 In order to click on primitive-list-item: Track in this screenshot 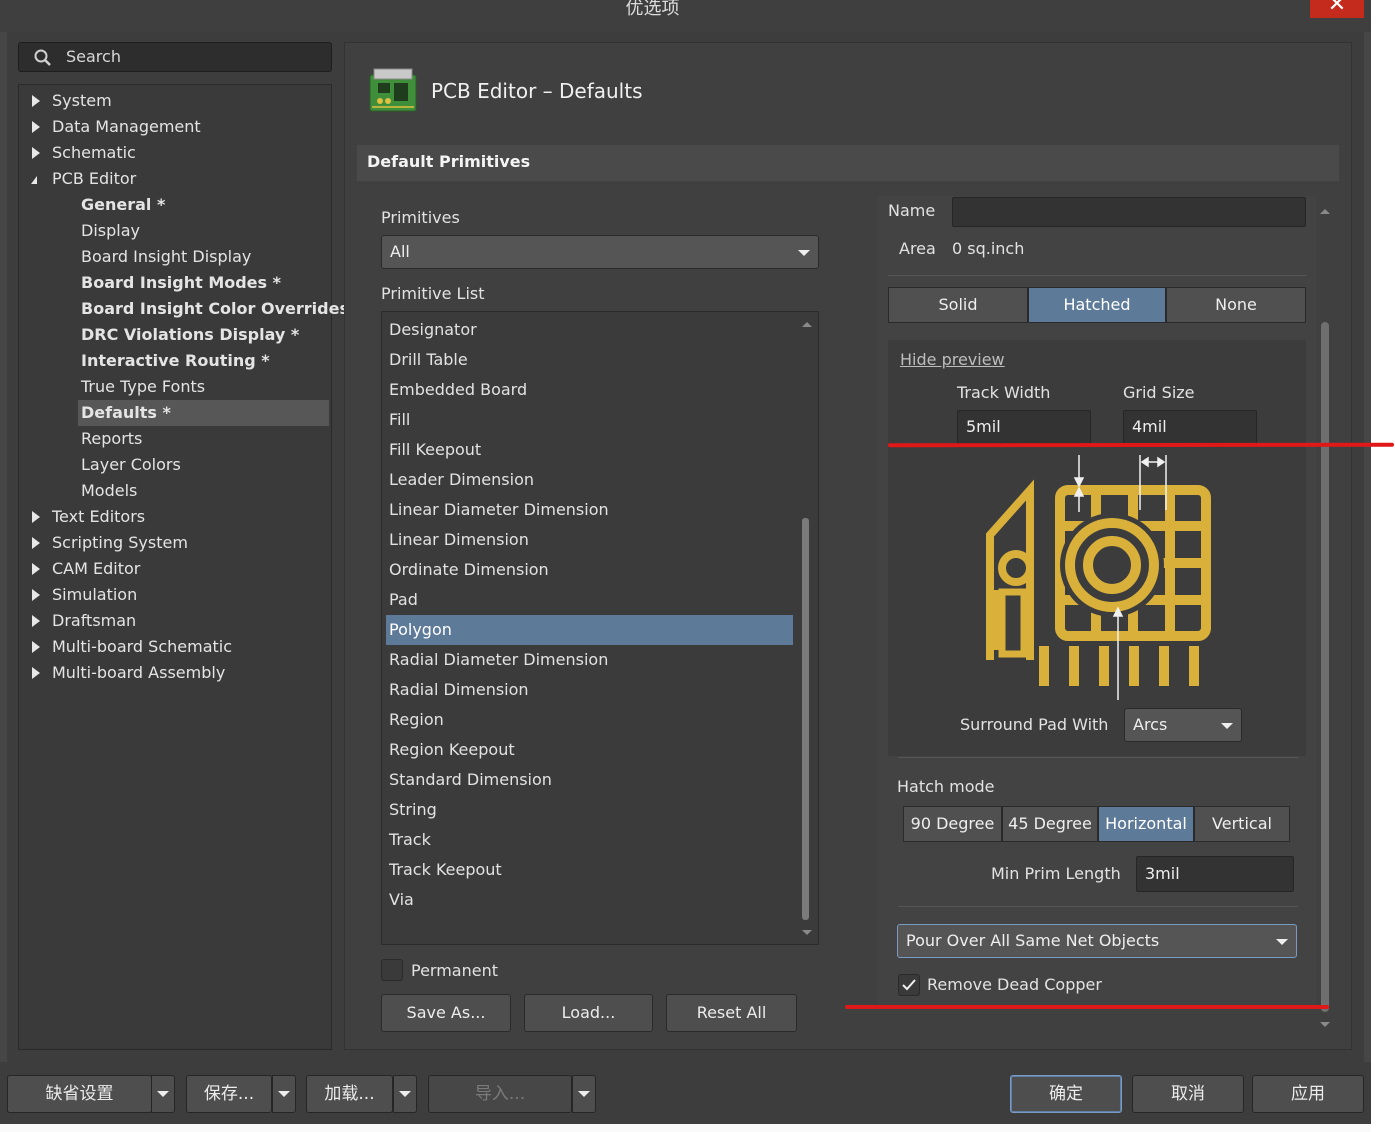, I will do `click(589, 840)`.